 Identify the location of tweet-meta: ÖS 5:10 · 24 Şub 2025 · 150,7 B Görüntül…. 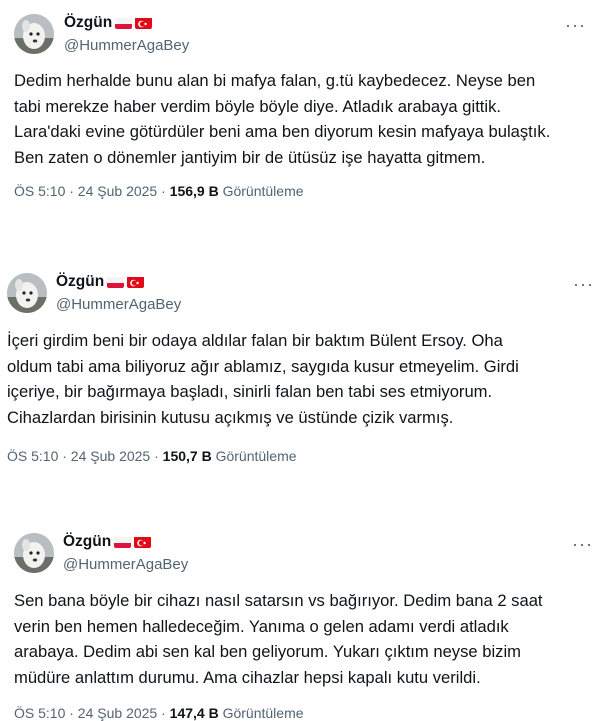
(152, 456).